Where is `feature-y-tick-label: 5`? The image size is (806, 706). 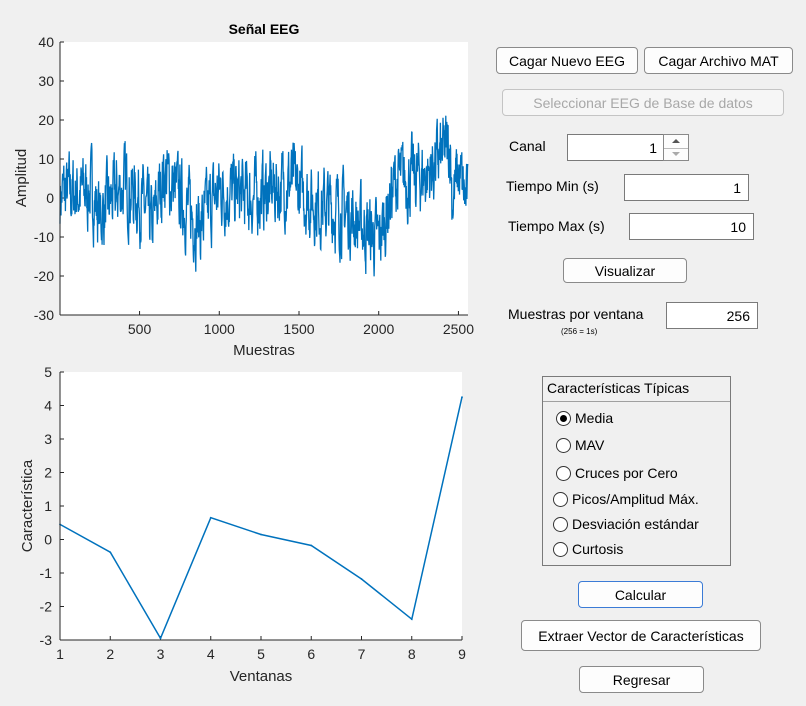
feature-y-tick-label: 5 is located at coordinates (48, 372).